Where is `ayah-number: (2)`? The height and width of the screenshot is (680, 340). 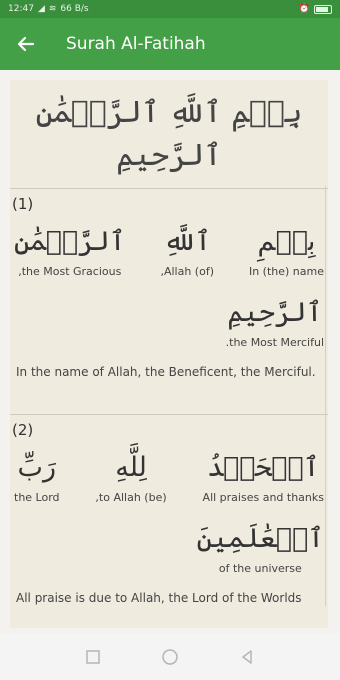
ayah-number: (2) is located at coordinates (23, 430).